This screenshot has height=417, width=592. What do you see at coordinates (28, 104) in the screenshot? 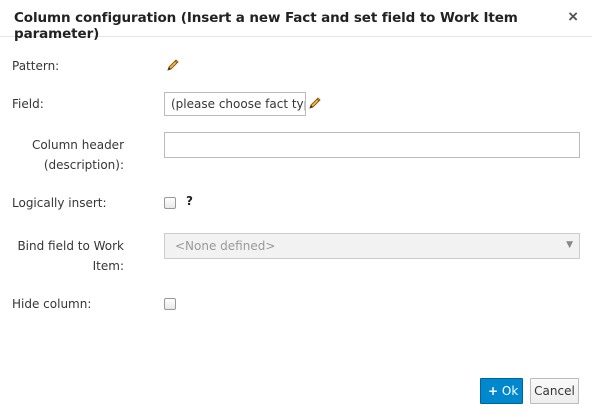
I see `field-label: Field:` at bounding box center [28, 104].